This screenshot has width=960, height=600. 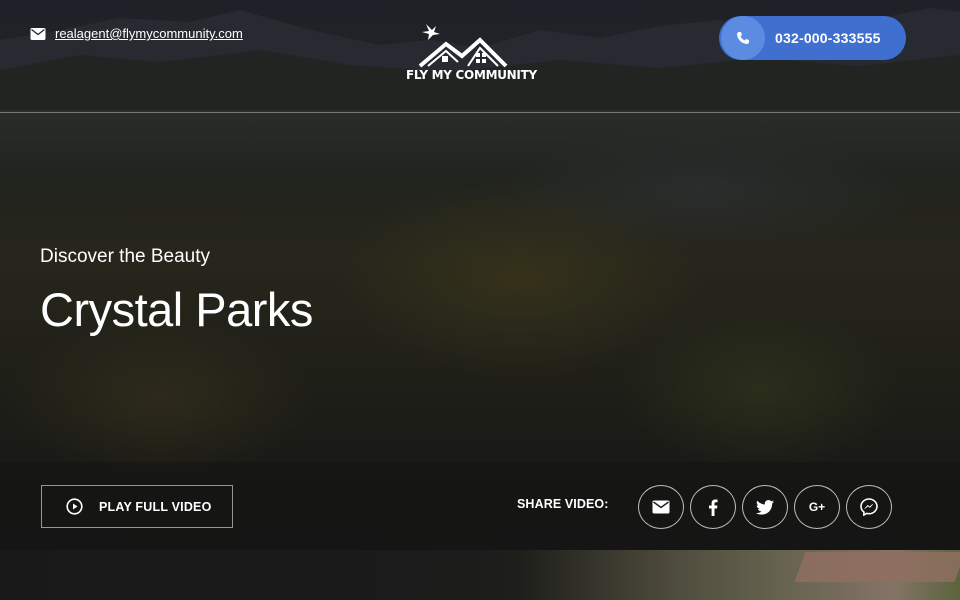 I want to click on share-facebook-button, so click(x=713, y=507).